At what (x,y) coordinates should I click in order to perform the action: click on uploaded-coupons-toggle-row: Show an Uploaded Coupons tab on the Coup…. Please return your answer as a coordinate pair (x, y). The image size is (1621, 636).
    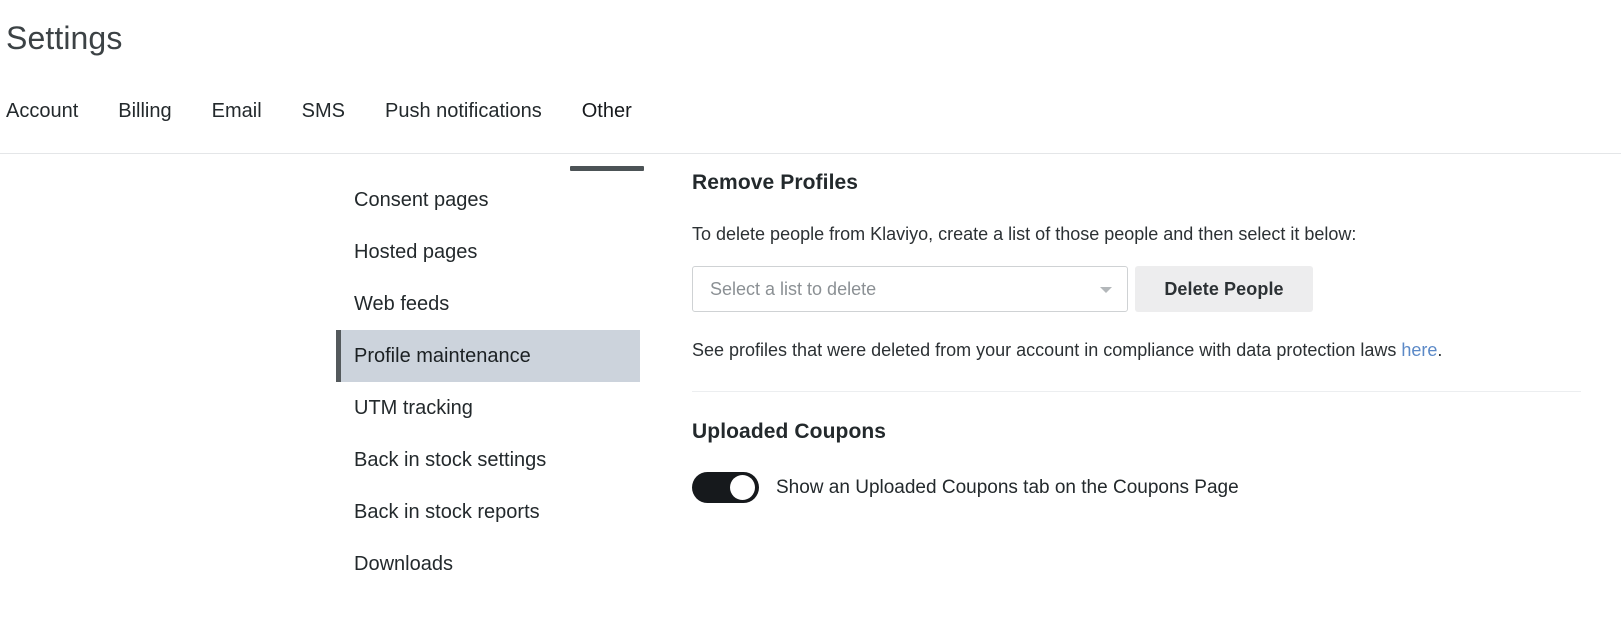
    Looking at the image, I should click on (1136, 487).